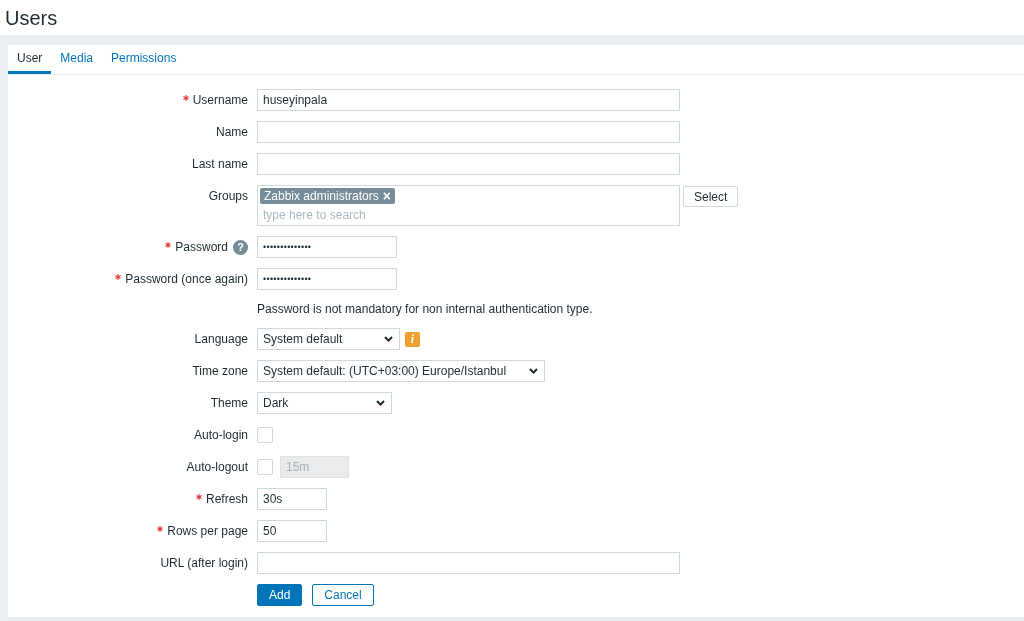 This screenshot has width=1024, height=621. Describe the element at coordinates (229, 403) in the screenshot. I see `field-label: Theme` at that location.